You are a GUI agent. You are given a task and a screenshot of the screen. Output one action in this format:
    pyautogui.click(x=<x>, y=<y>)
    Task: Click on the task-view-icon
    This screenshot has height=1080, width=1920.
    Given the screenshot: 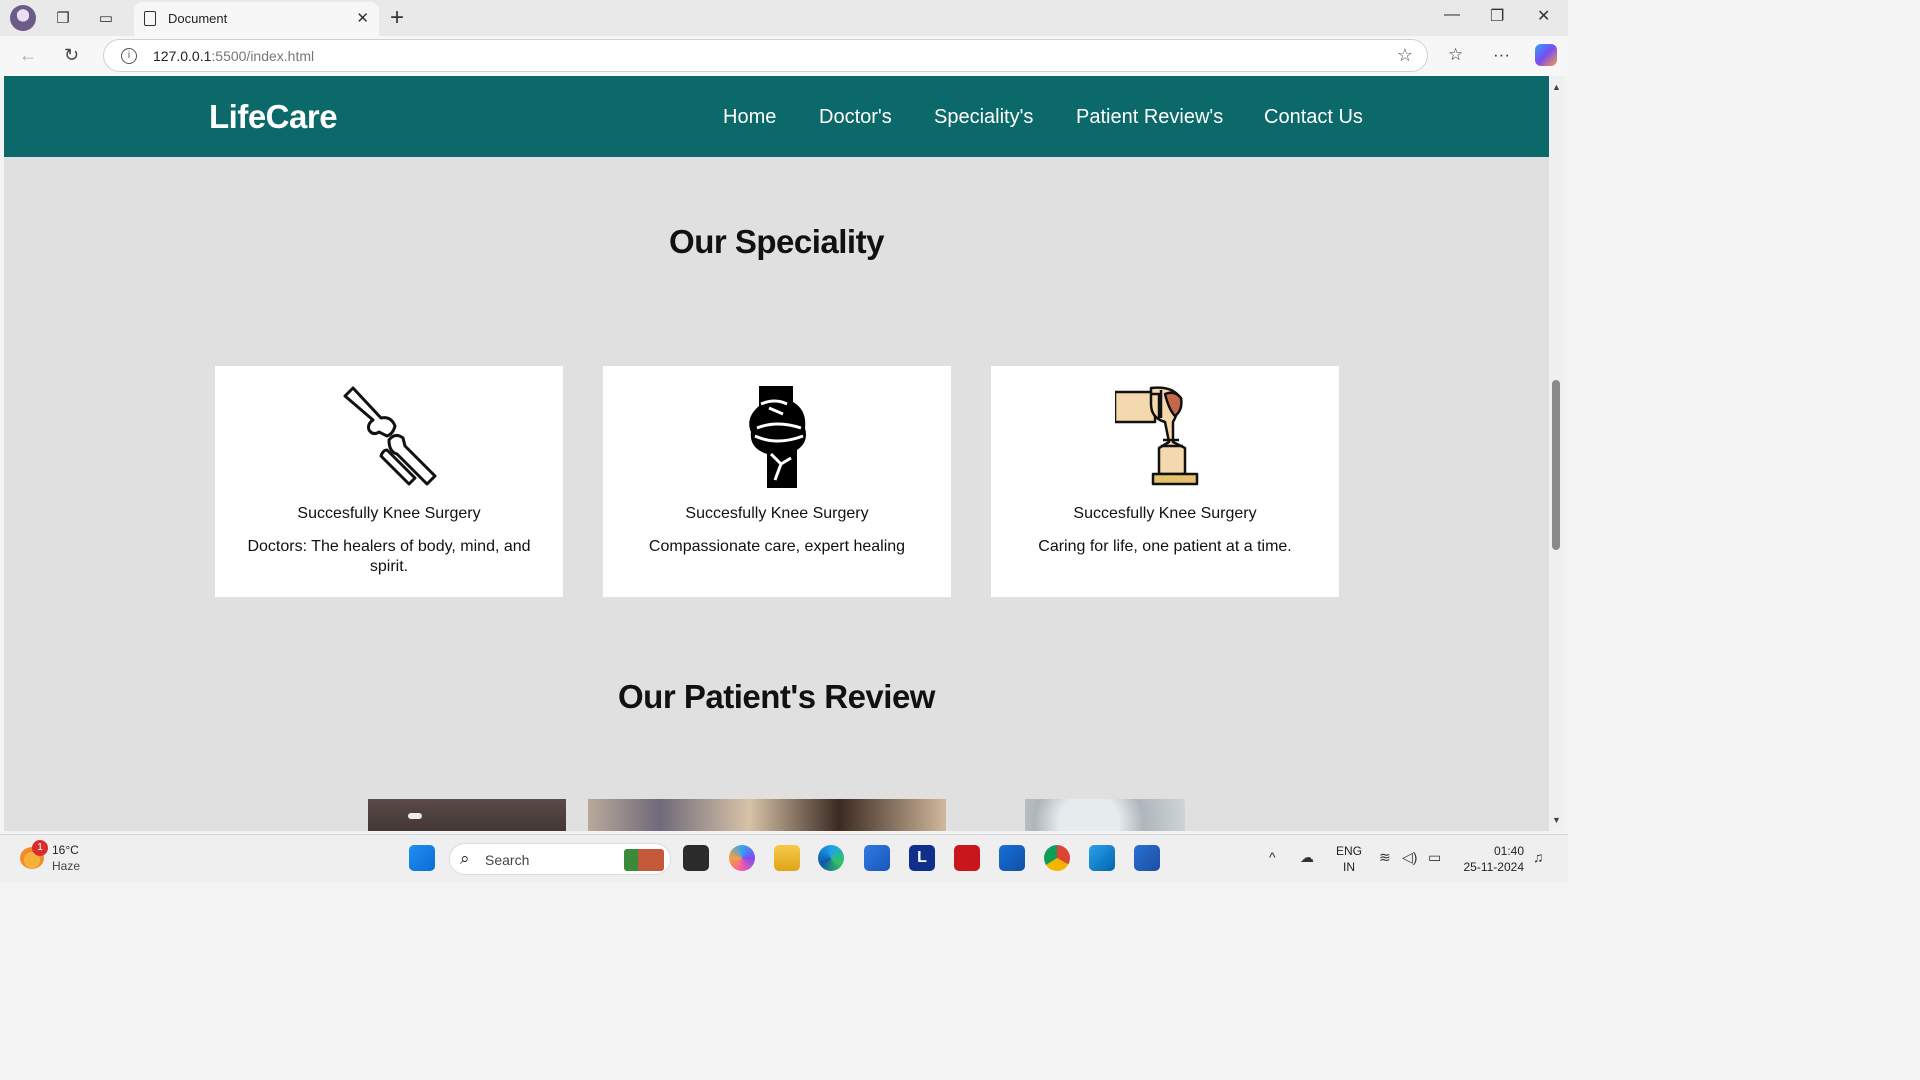 What is the action you would take?
    pyautogui.click(x=696, y=858)
    